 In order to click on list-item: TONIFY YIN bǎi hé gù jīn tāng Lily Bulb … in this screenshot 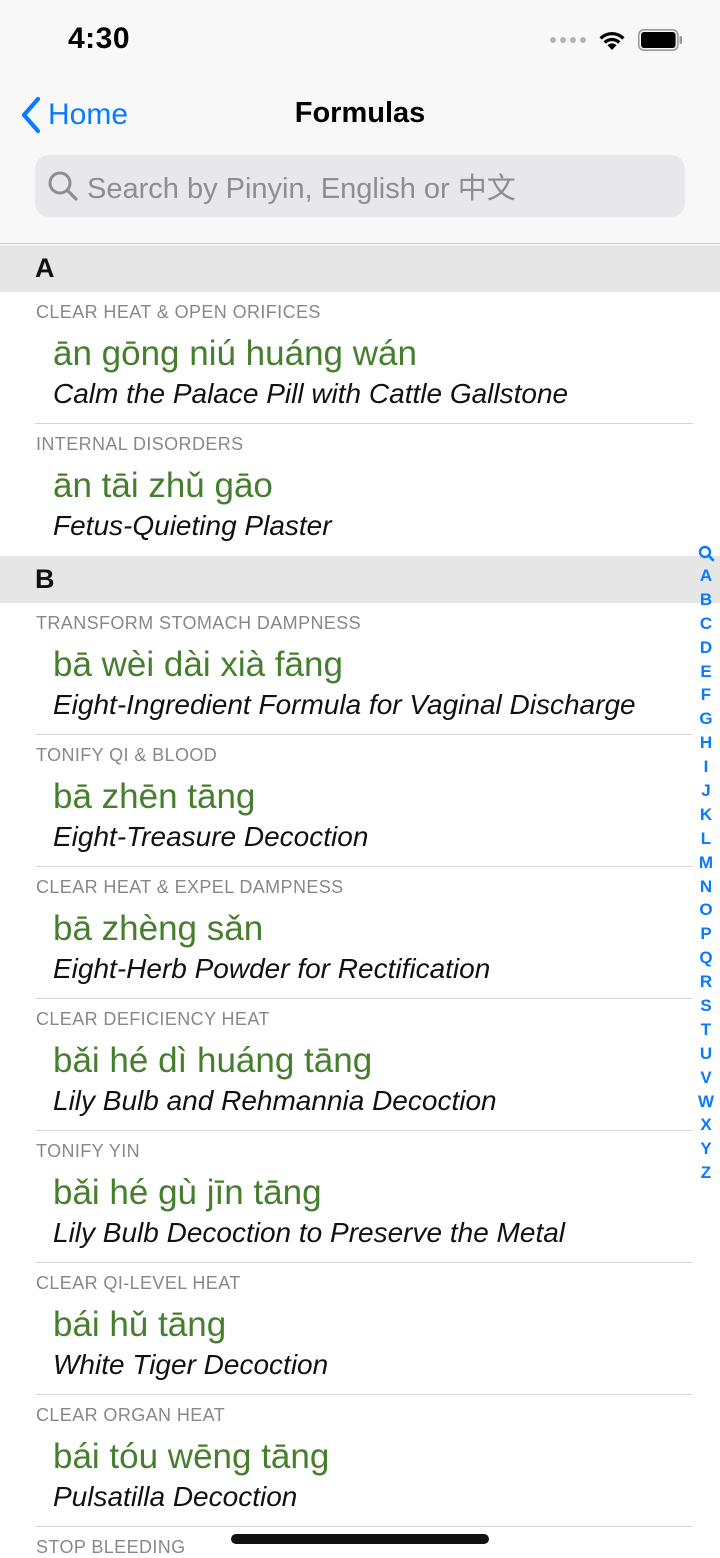, I will do `click(360, 1197)`.